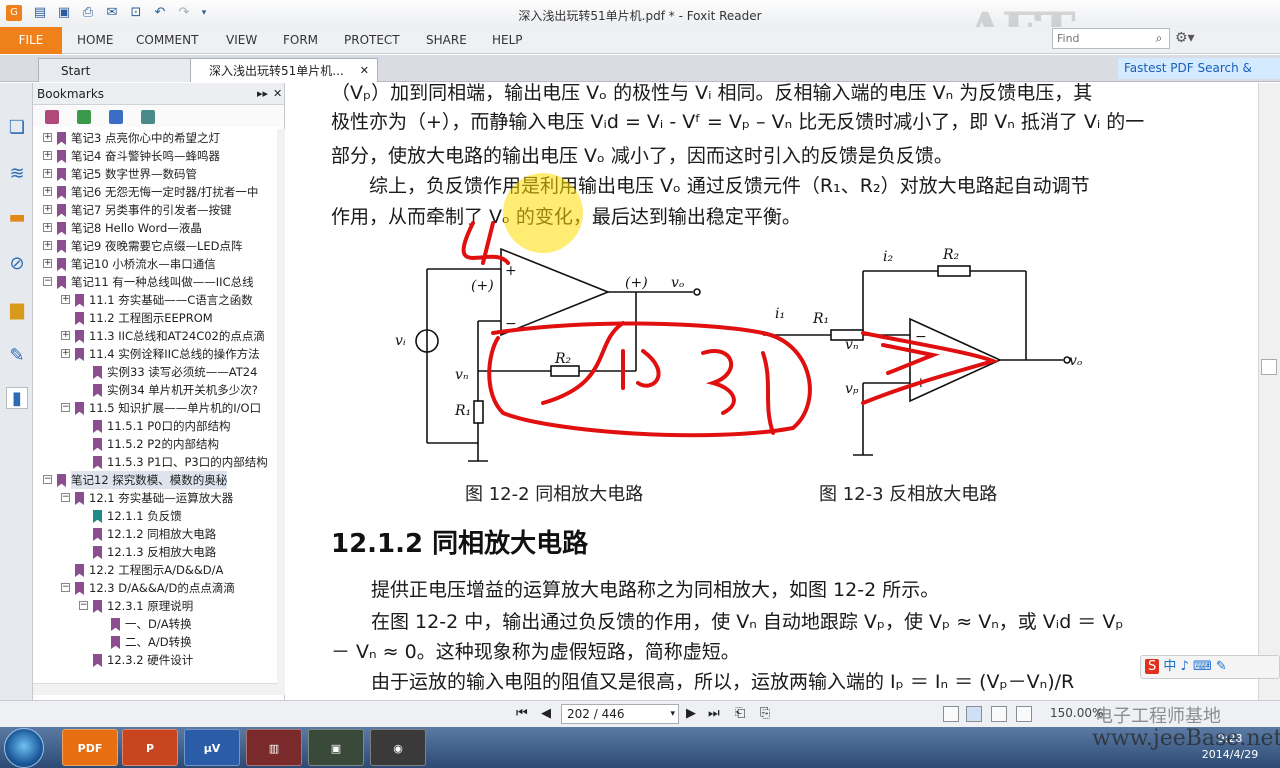 The height and width of the screenshot is (768, 1280). Describe the element at coordinates (277, 94) in the screenshot. I see `pin-icon: ✕` at that location.